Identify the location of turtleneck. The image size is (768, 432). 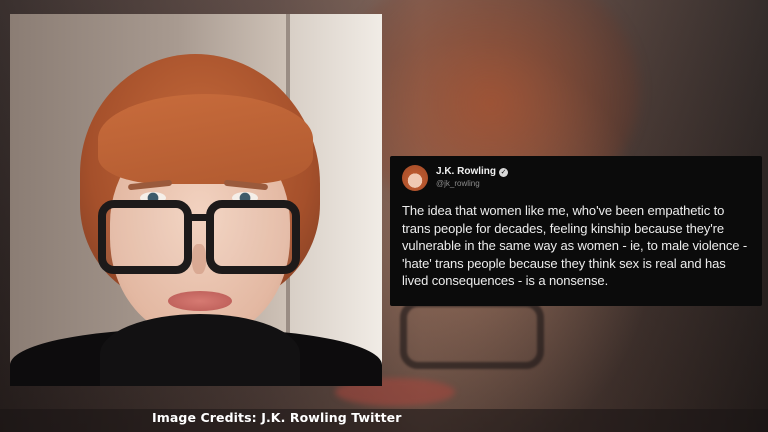
(200, 350).